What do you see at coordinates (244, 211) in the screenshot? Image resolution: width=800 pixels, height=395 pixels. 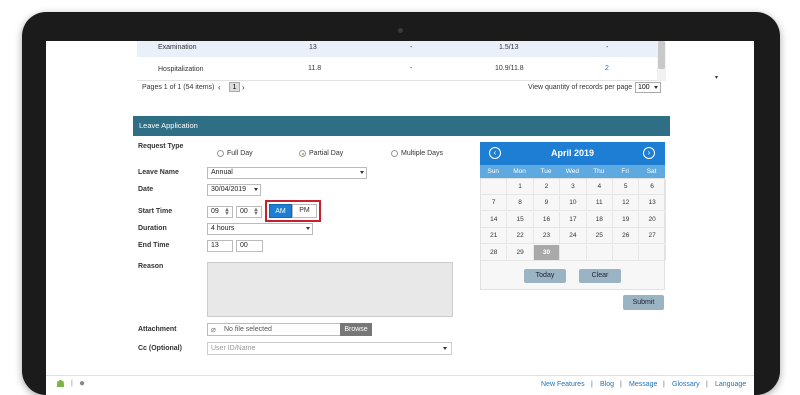 I see `start-minute-value: 00` at bounding box center [244, 211].